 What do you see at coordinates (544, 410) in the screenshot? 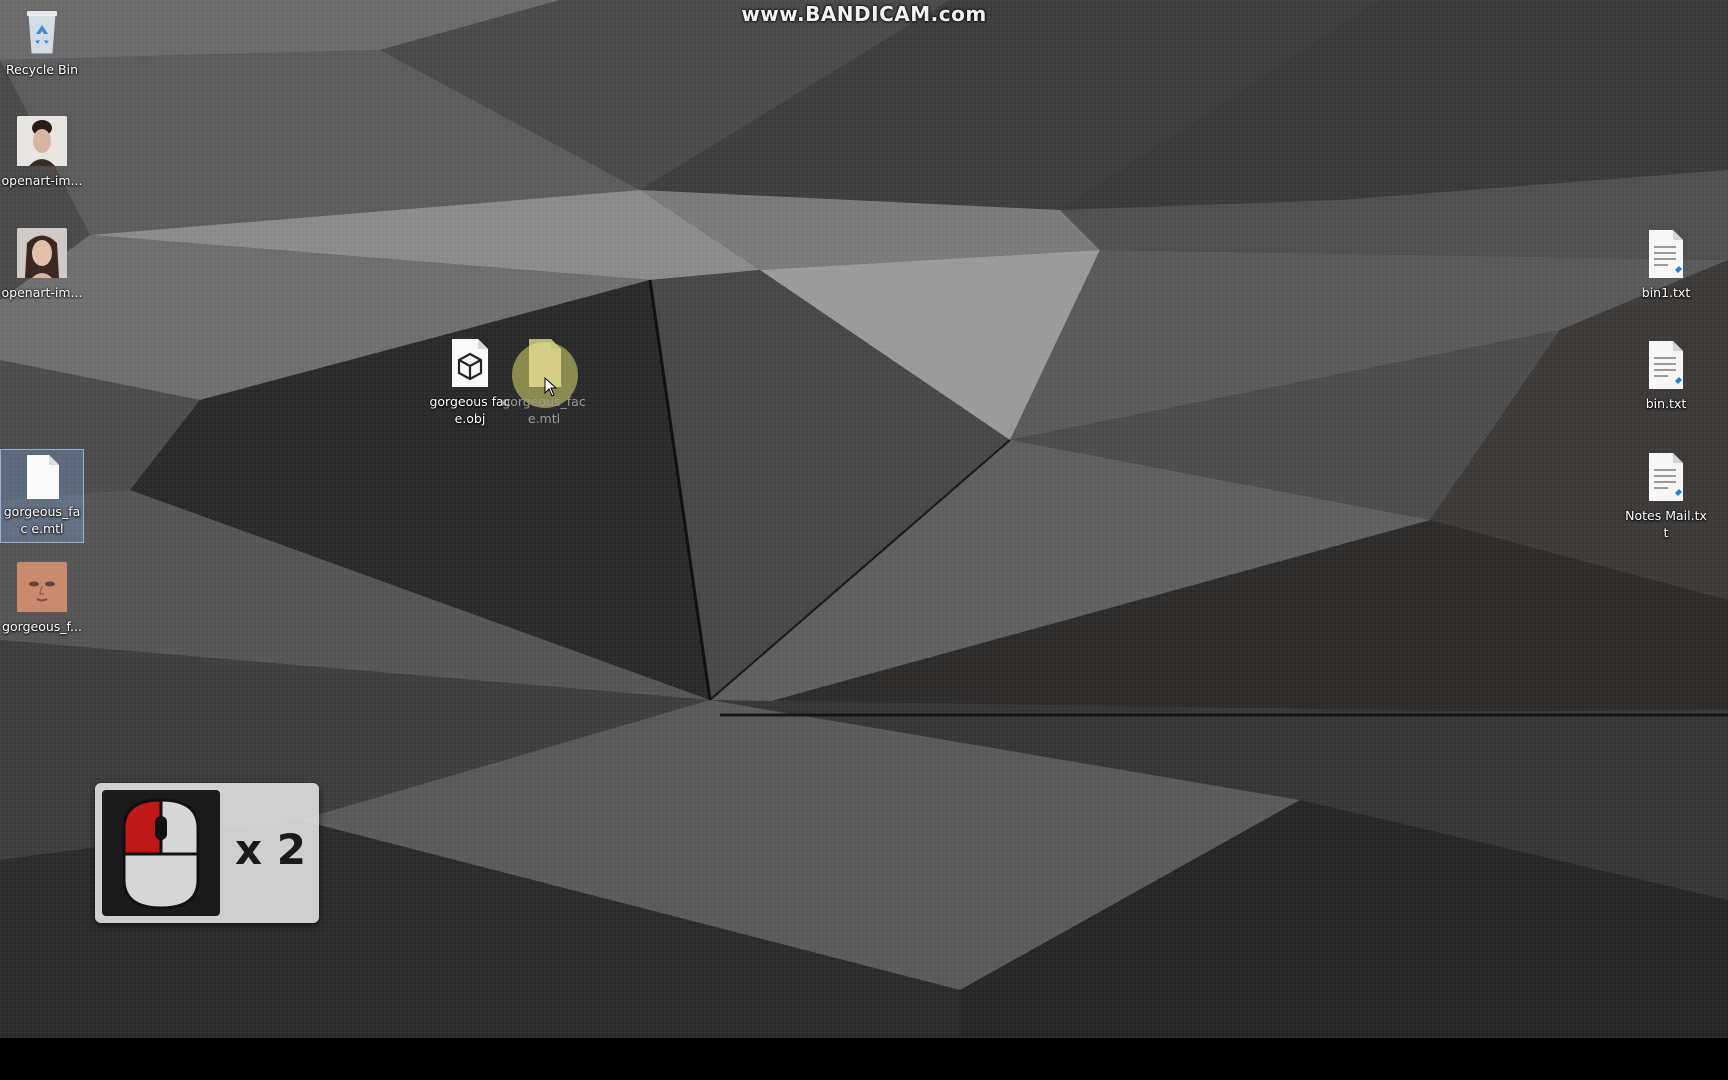
I see `gorgeous-face-mtl-dragged-label: gorgeous_fac e.mtl` at bounding box center [544, 410].